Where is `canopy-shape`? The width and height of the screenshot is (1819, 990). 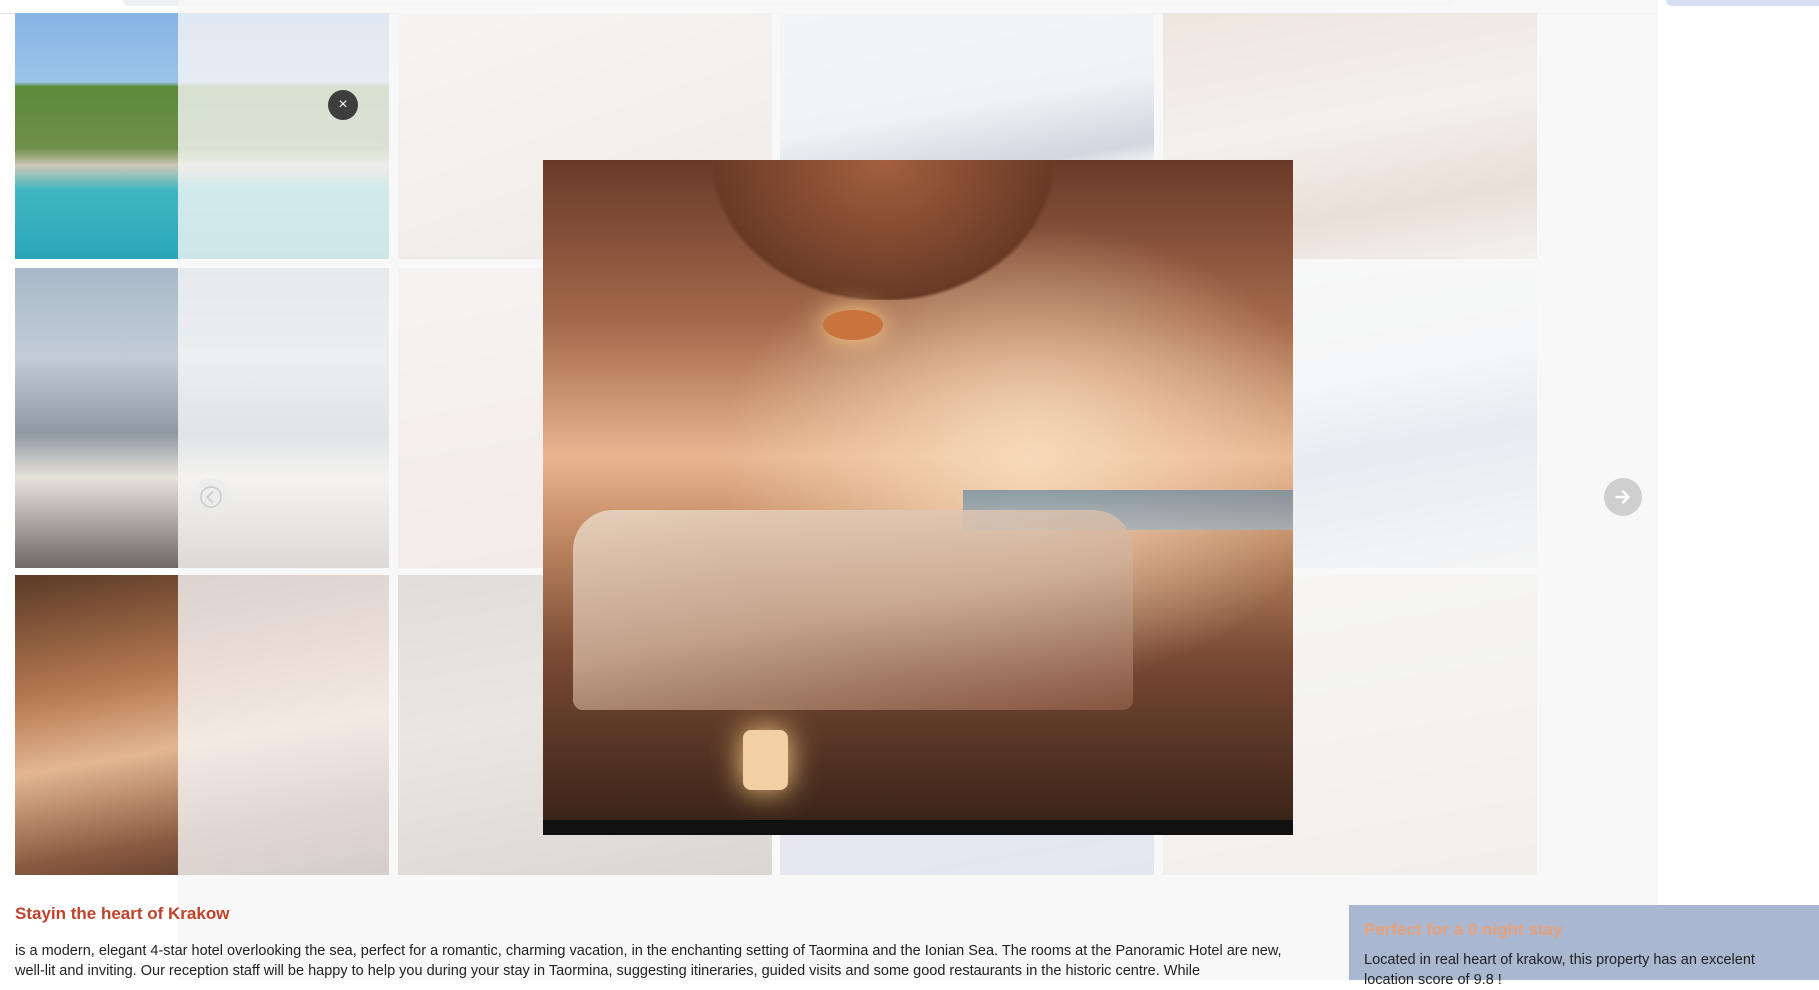
canopy-shape is located at coordinates (883, 230).